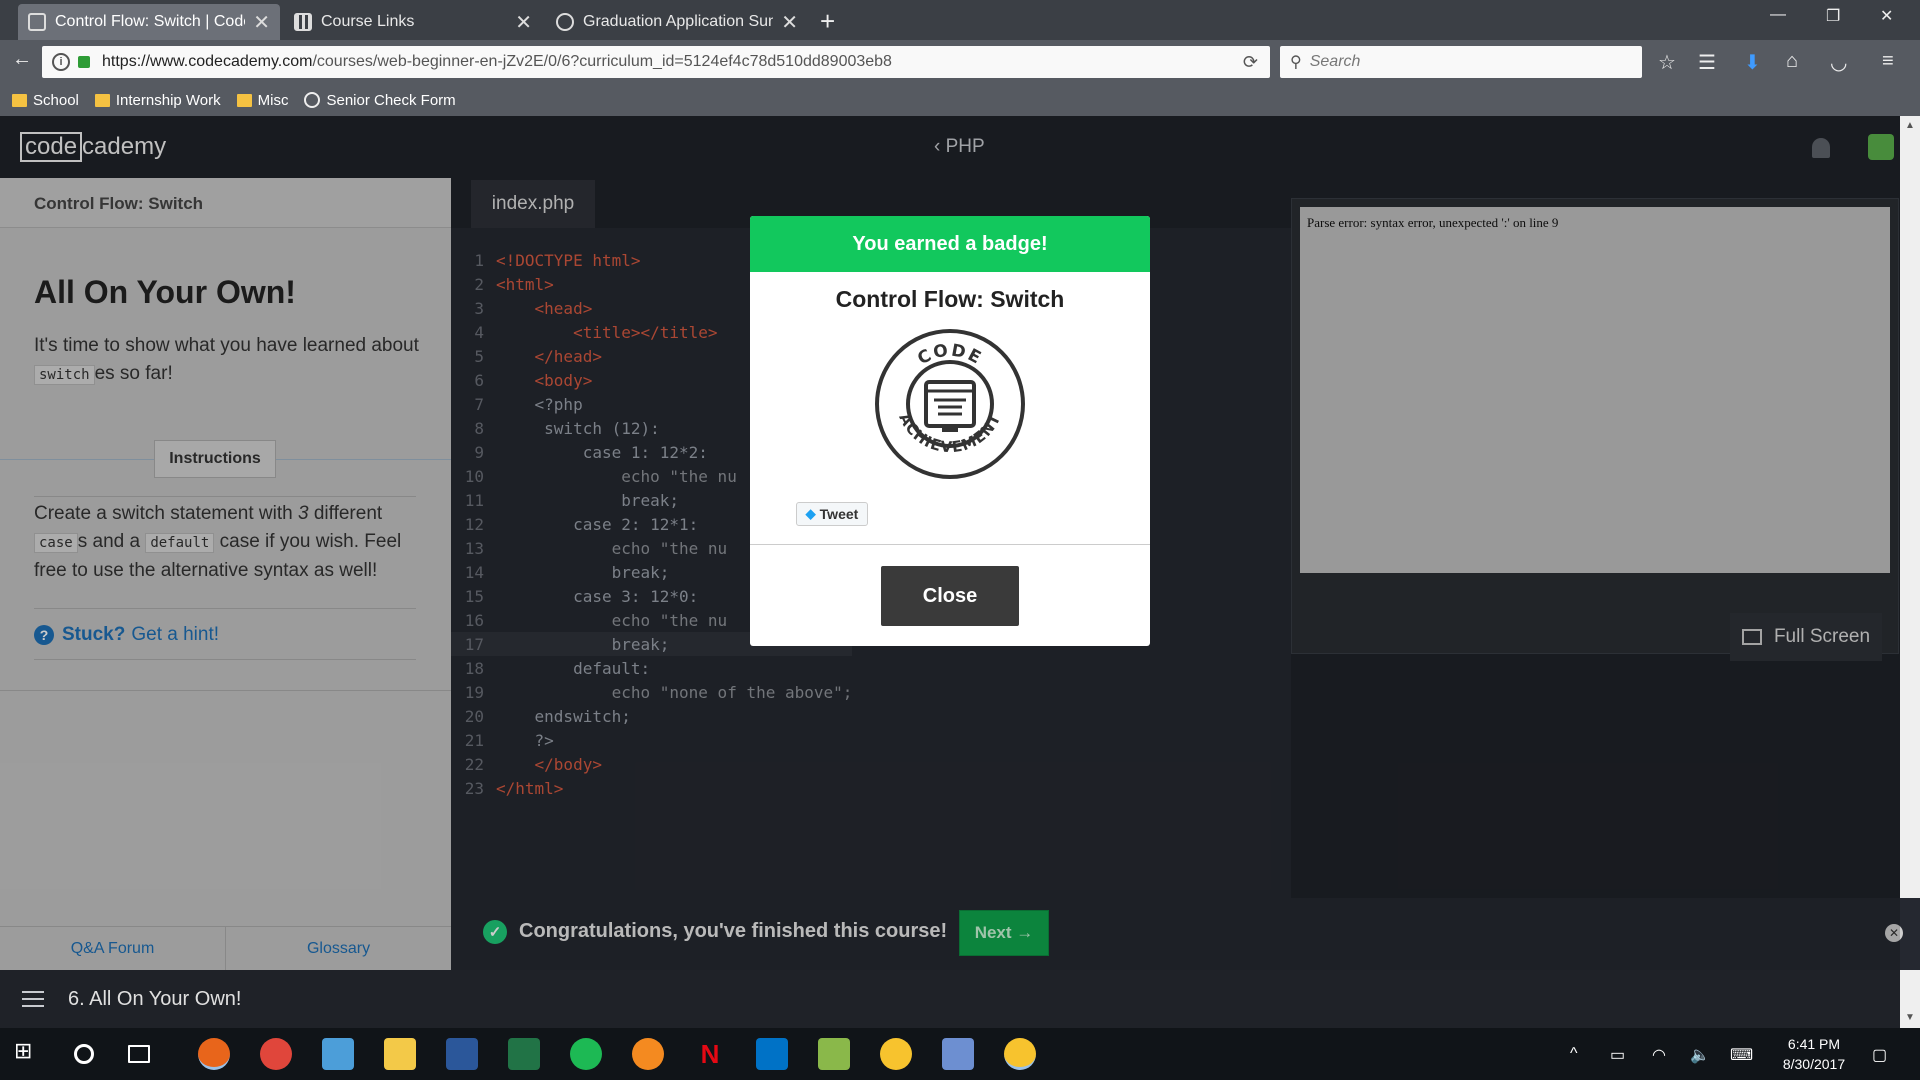 The width and height of the screenshot is (1920, 1080). What do you see at coordinates (1879, 1055) in the screenshot?
I see `action-center-icon: ▢` at bounding box center [1879, 1055].